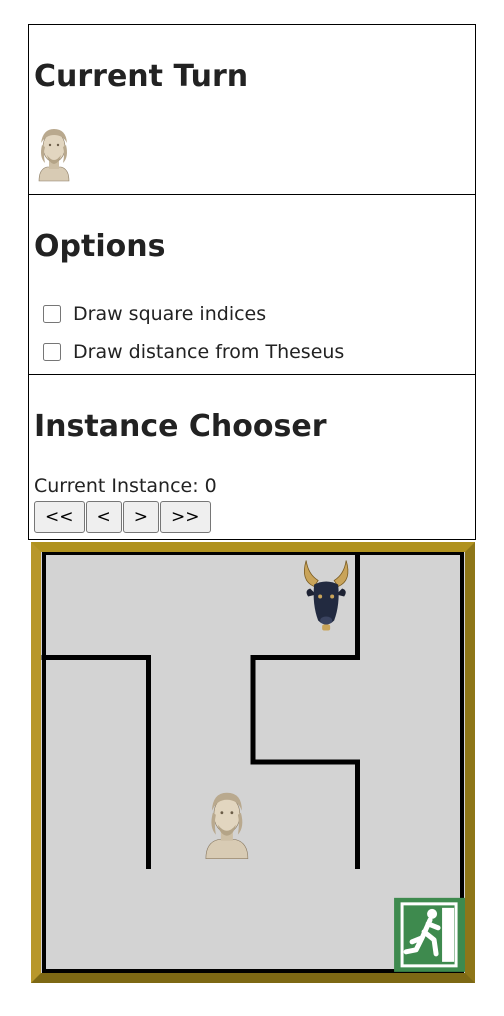  Describe the element at coordinates (140, 517) in the screenshot. I see `next-instance-button: >` at that location.